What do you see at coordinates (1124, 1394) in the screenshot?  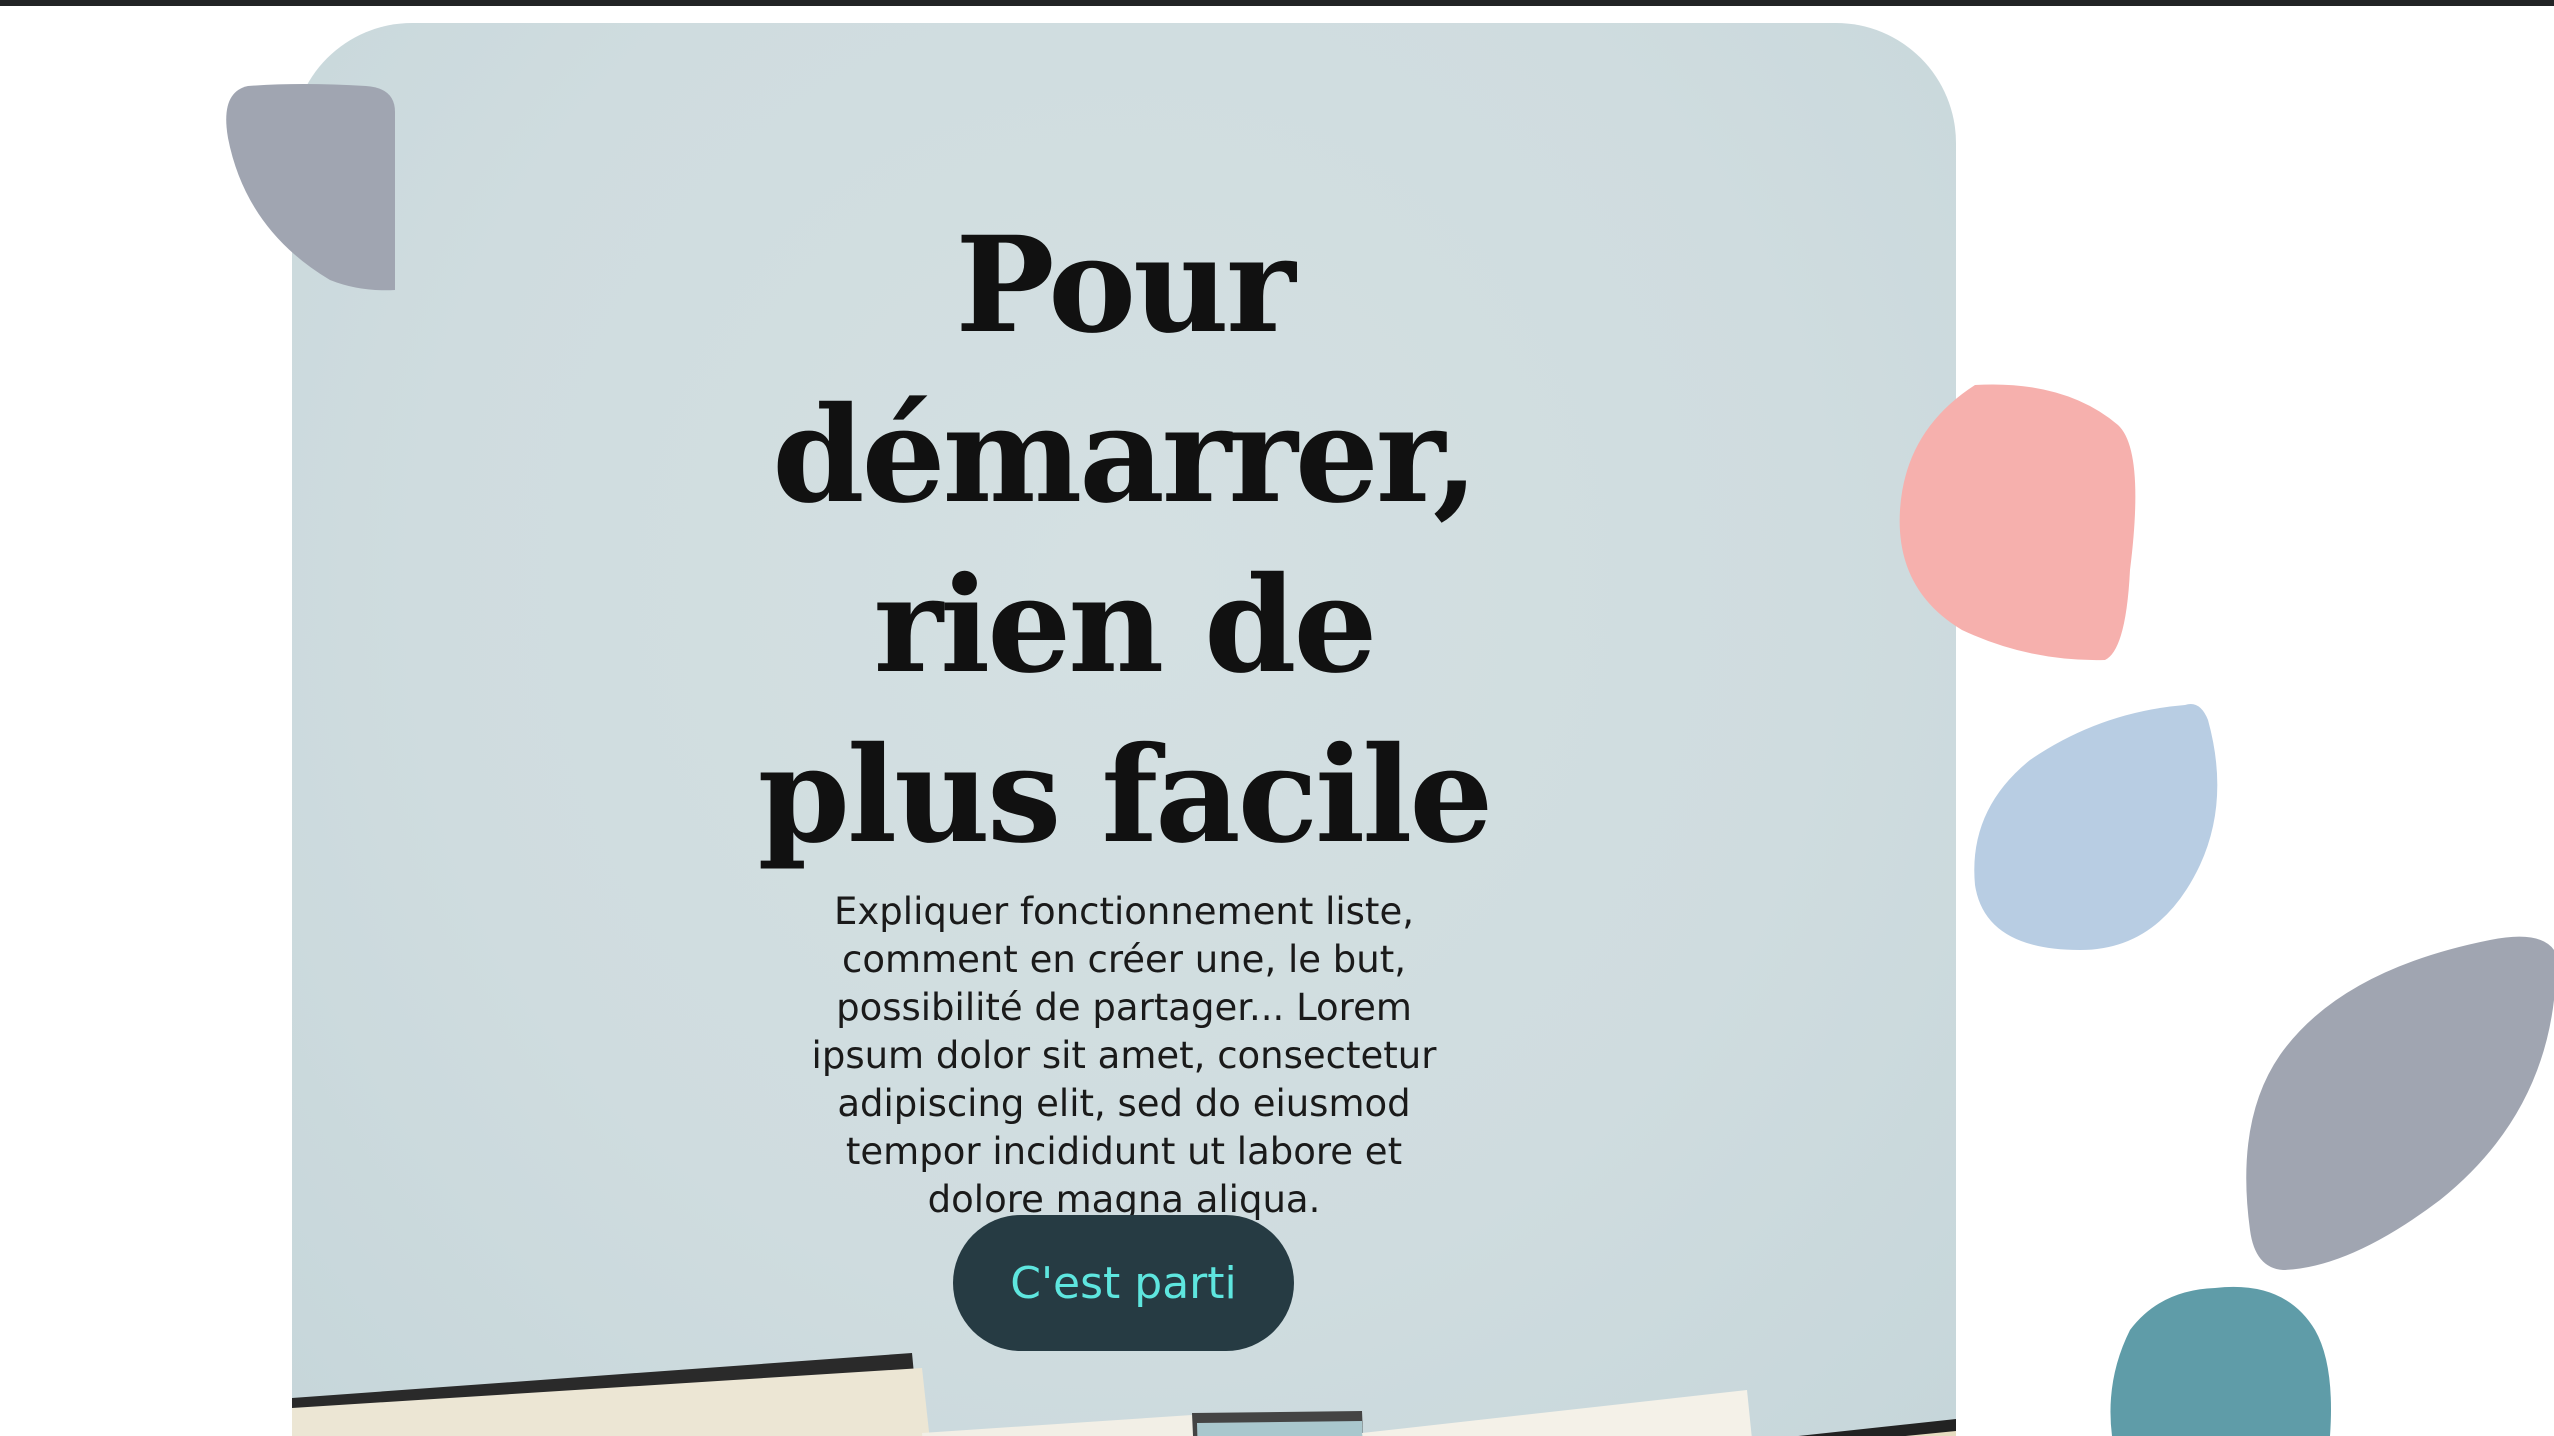 I see `books-photo` at bounding box center [1124, 1394].